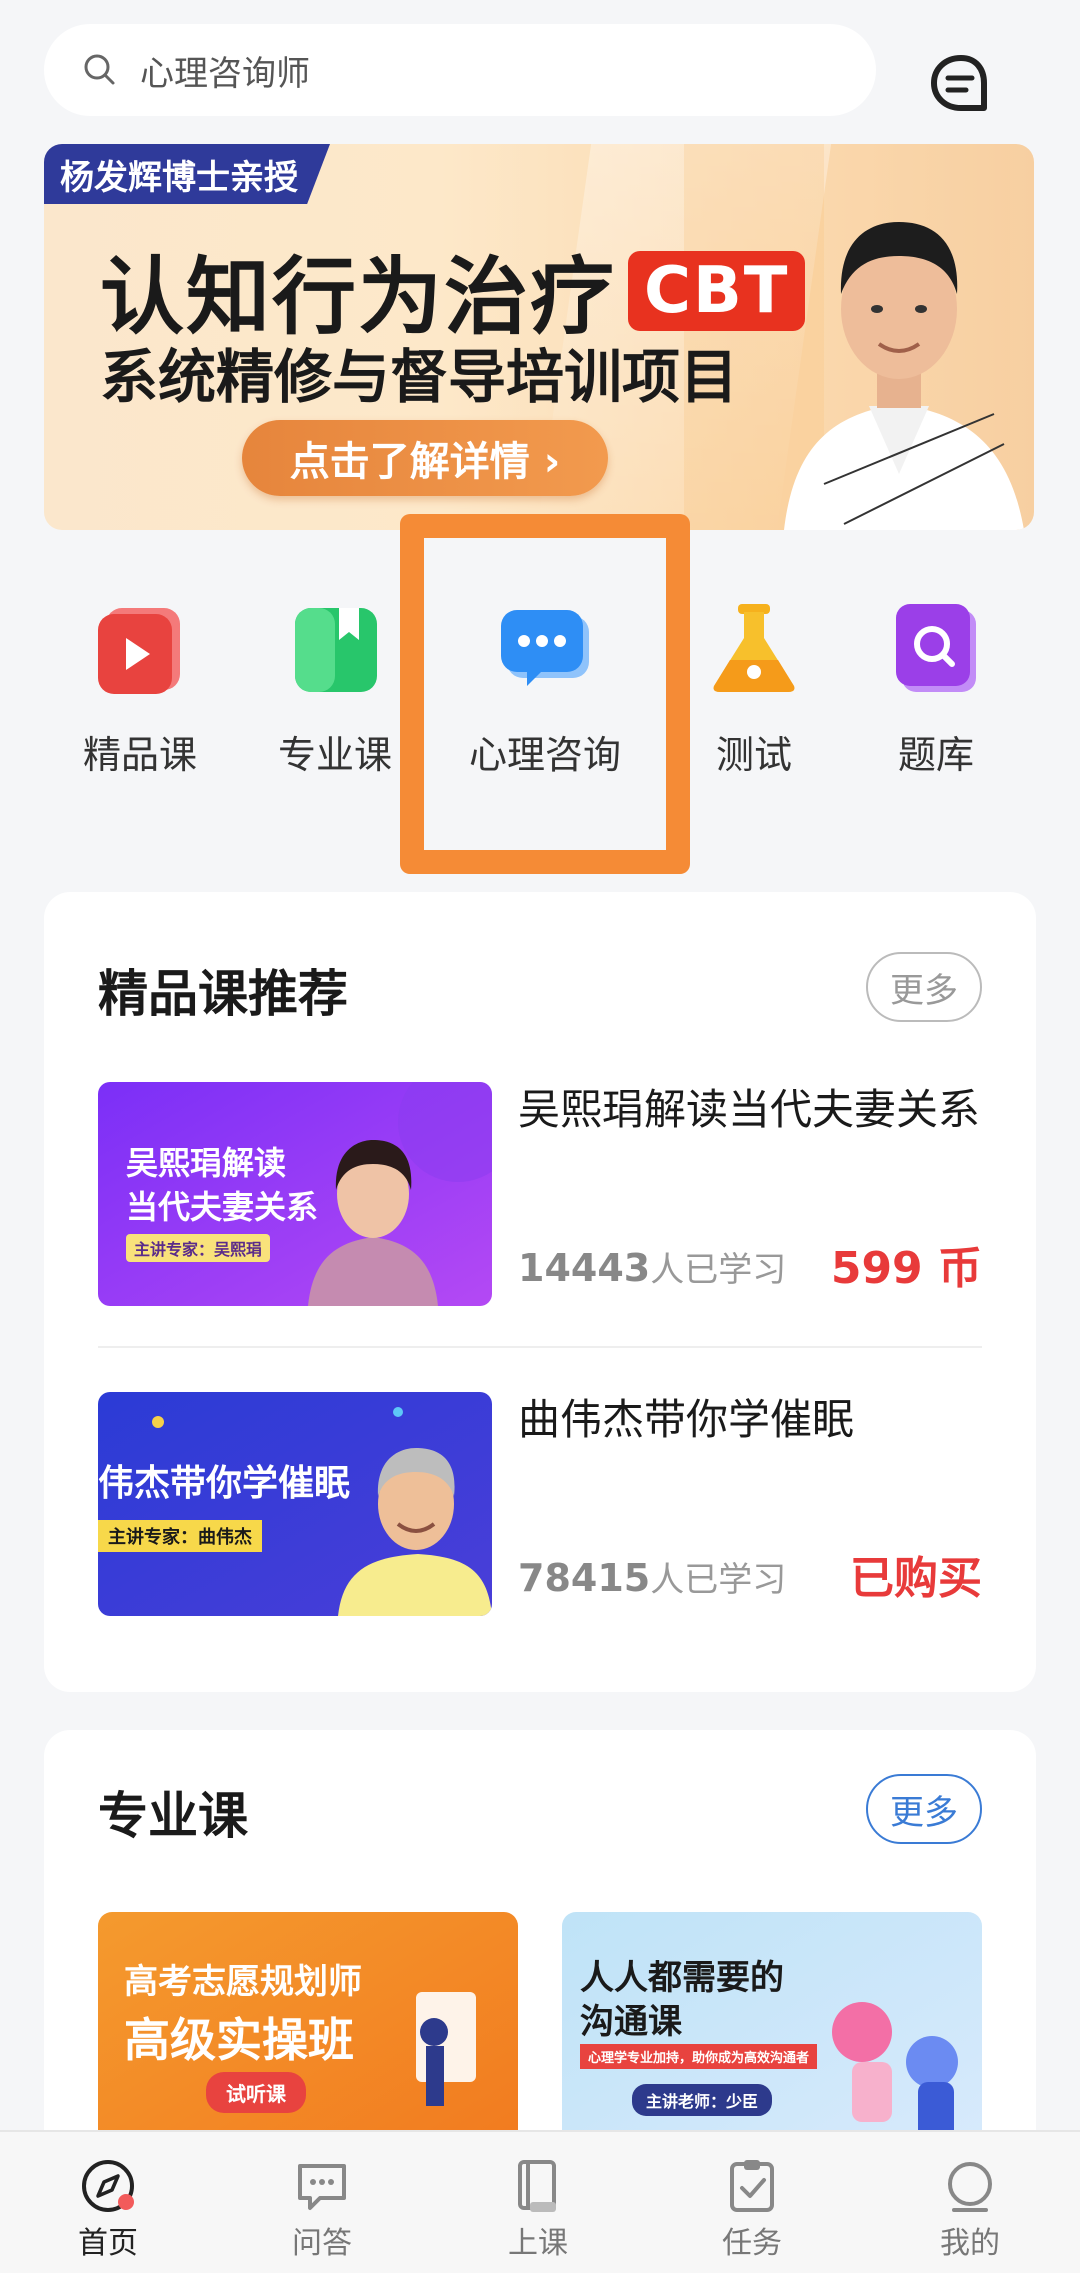 The width and height of the screenshot is (1080, 2273). What do you see at coordinates (334, 755) in the screenshot?
I see `nav-label: 专业课` at bounding box center [334, 755].